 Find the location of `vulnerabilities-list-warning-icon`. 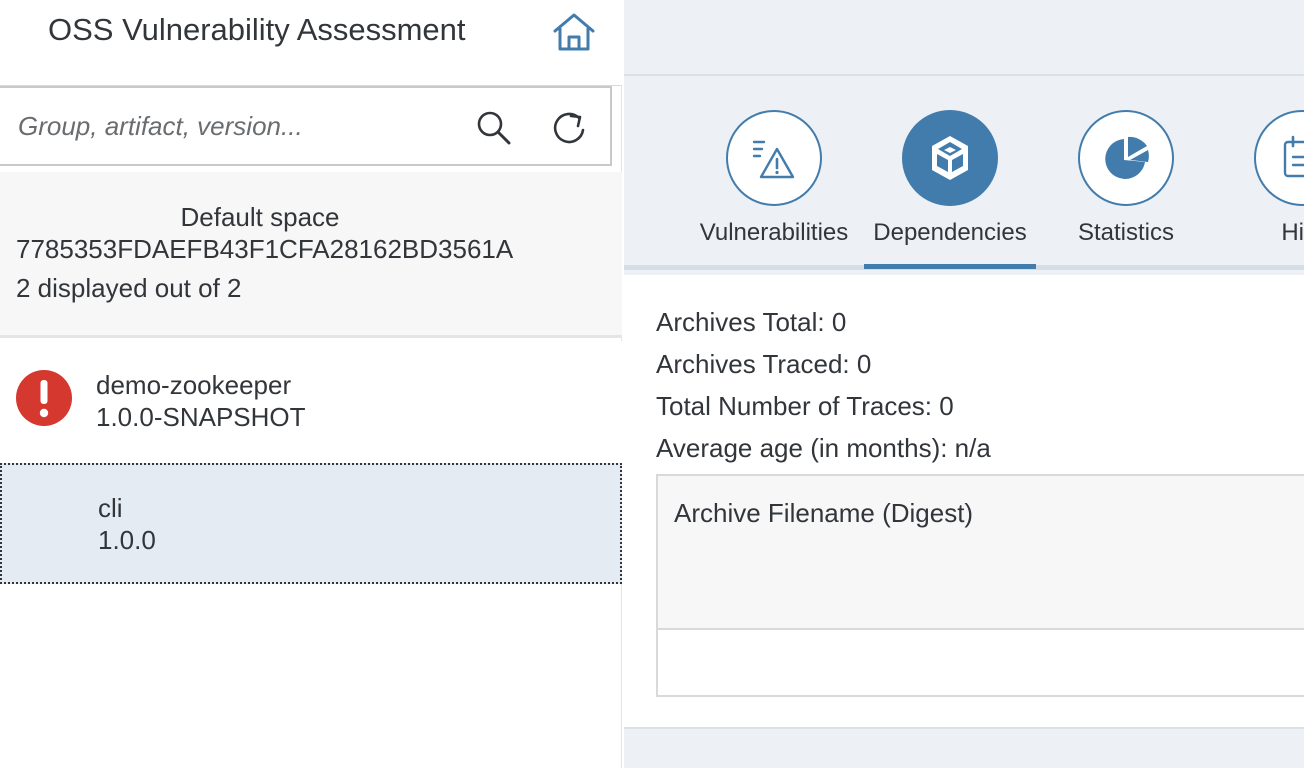

vulnerabilities-list-warning-icon is located at coordinates (773, 159).